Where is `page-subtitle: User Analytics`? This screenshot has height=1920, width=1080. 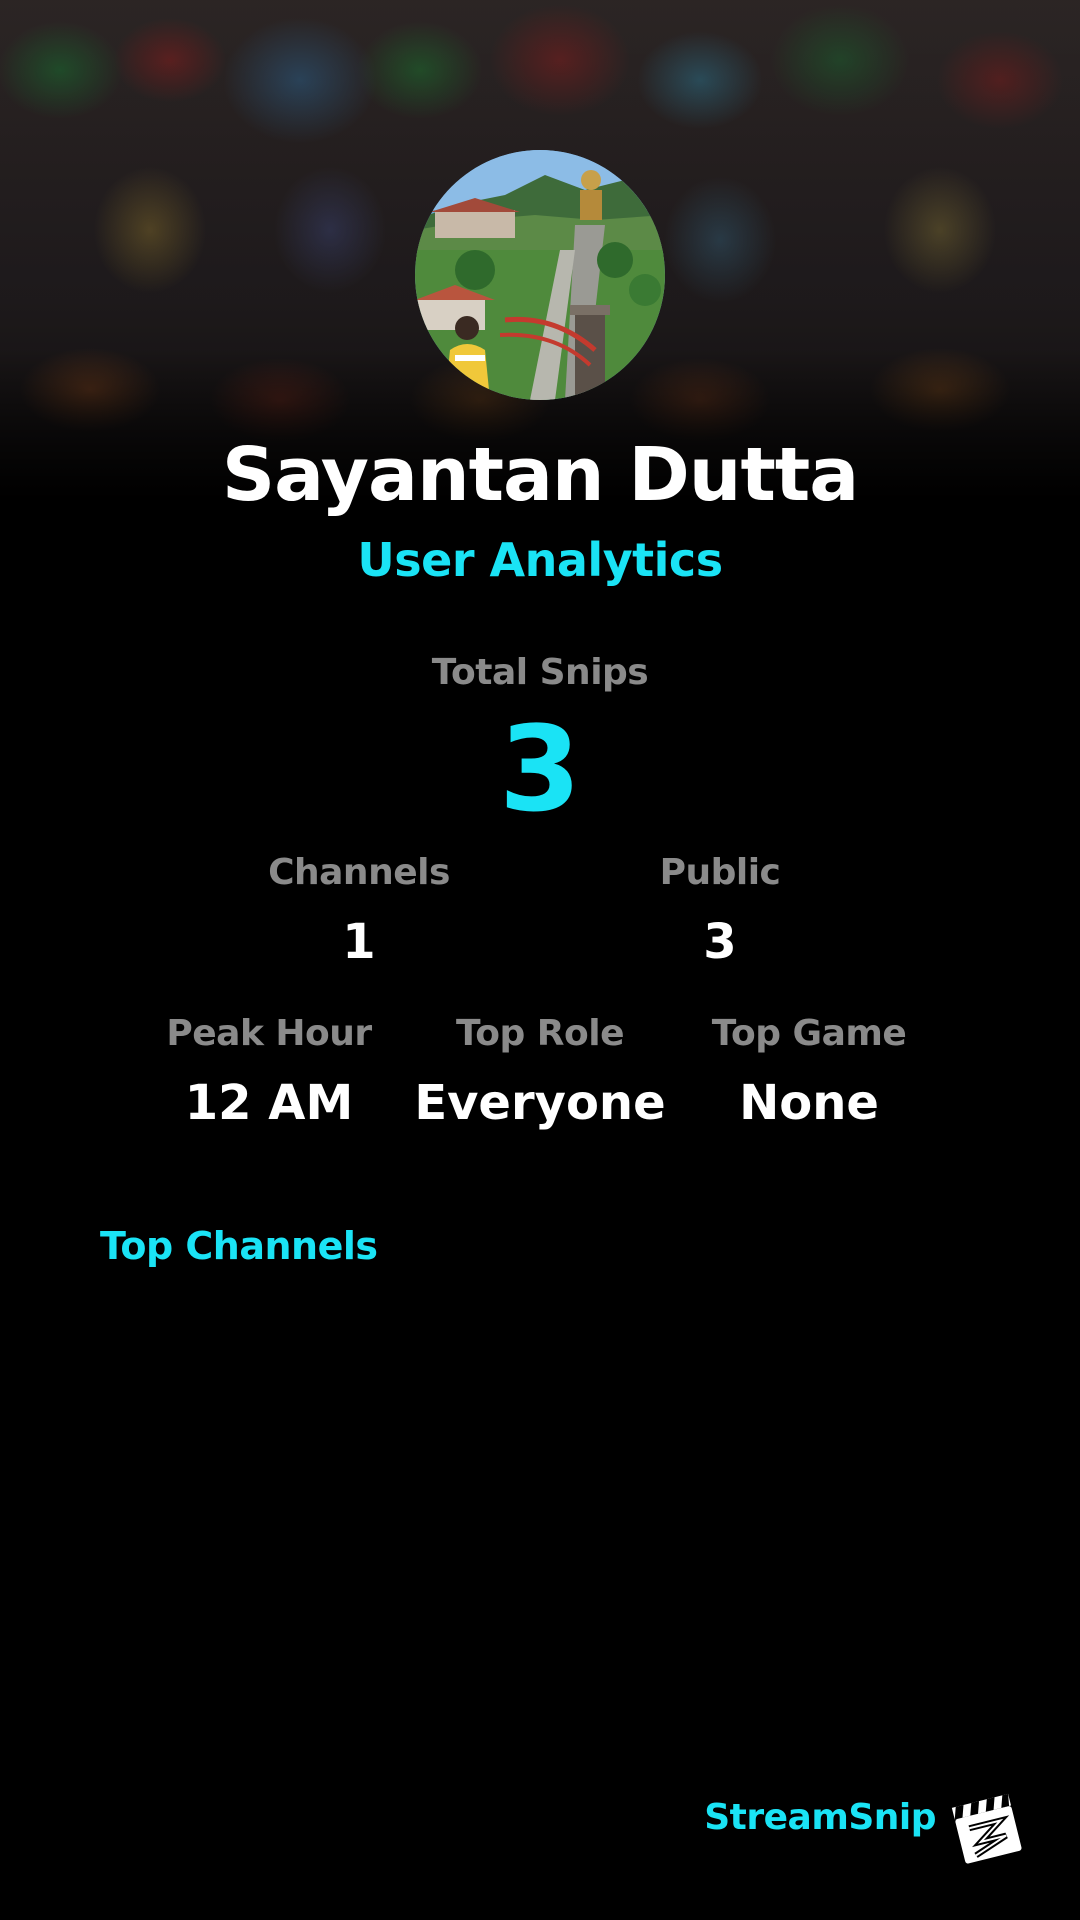
page-subtitle: User Analytics is located at coordinates (540, 560).